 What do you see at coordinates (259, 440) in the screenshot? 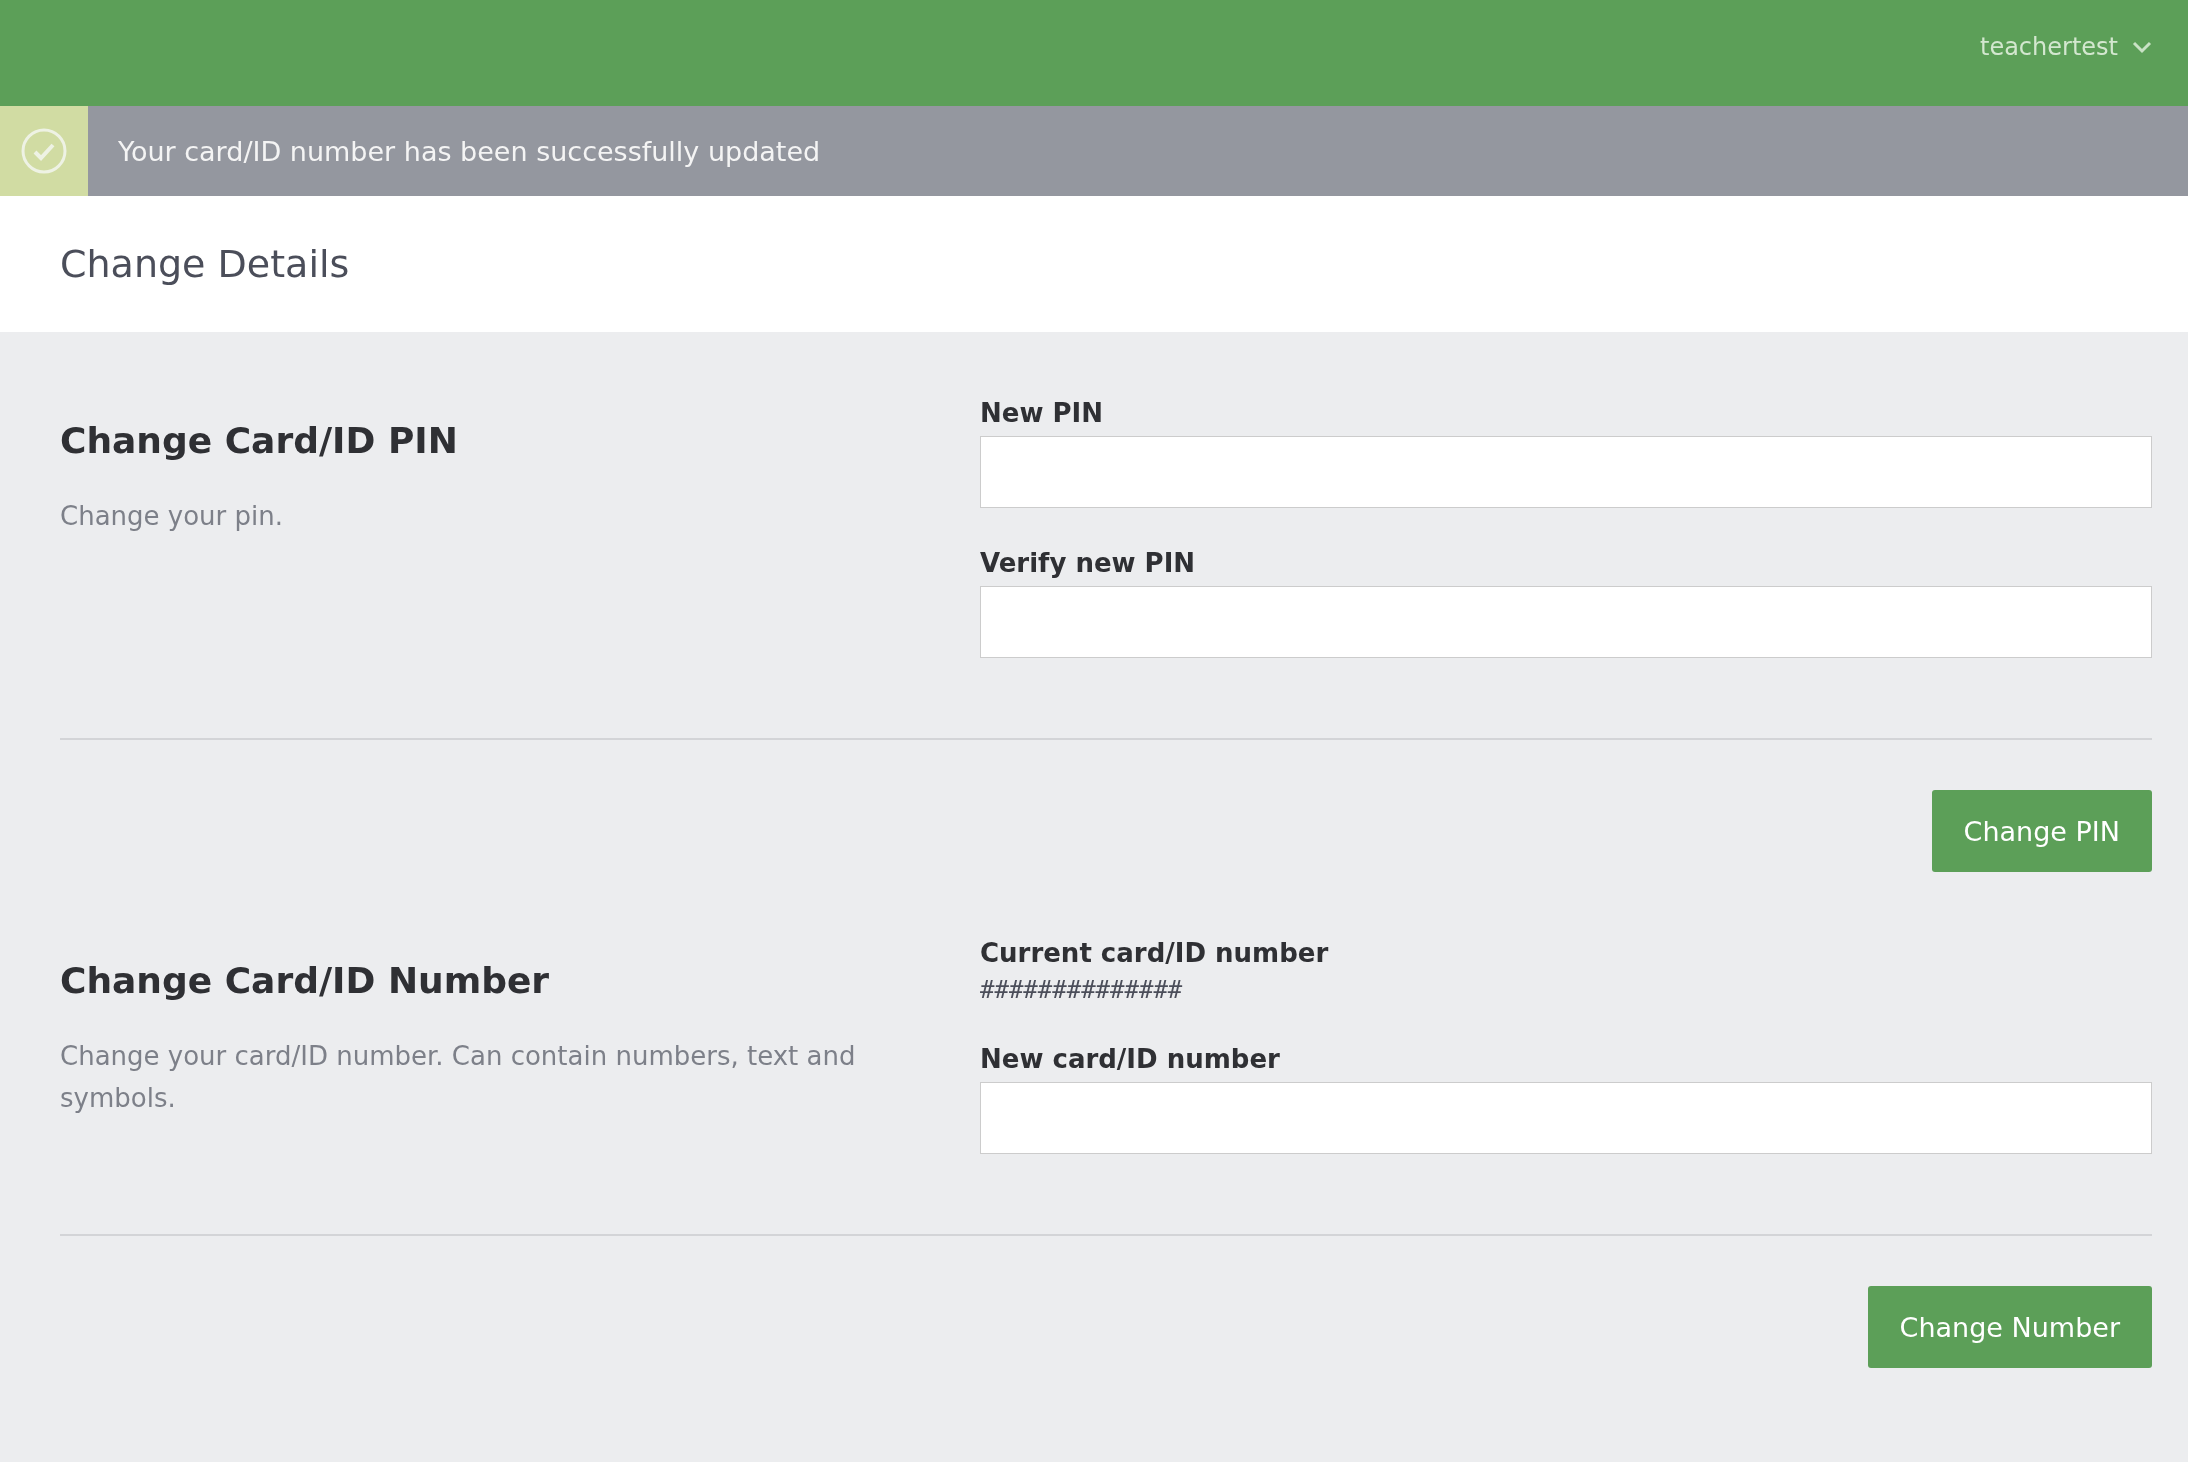
I see `section-title: Change Card/ID PIN` at bounding box center [259, 440].